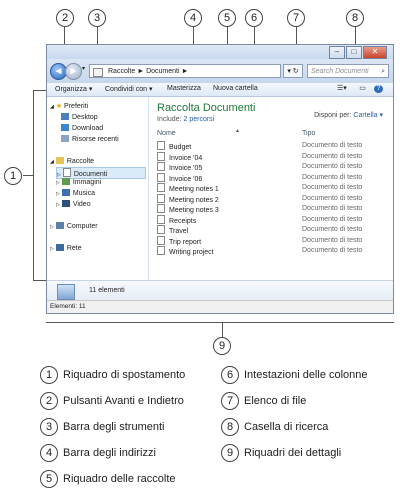  I want to click on legend-item-2: 2 Pulsanti Avanti e Indietro, so click(112, 401).